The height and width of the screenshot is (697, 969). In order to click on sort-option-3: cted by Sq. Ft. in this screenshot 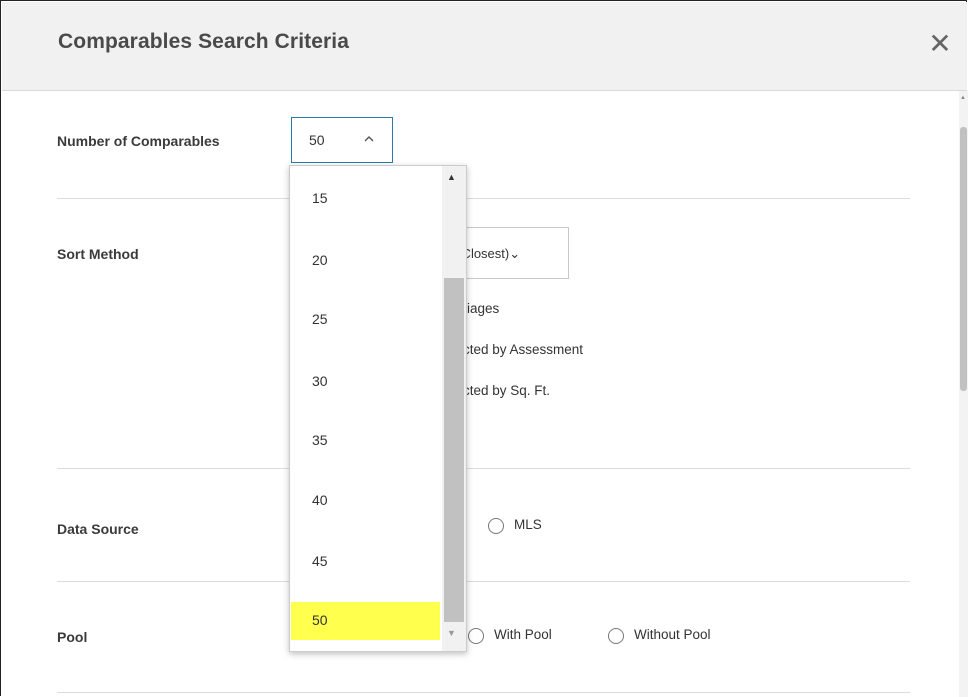, I will do `click(506, 390)`.